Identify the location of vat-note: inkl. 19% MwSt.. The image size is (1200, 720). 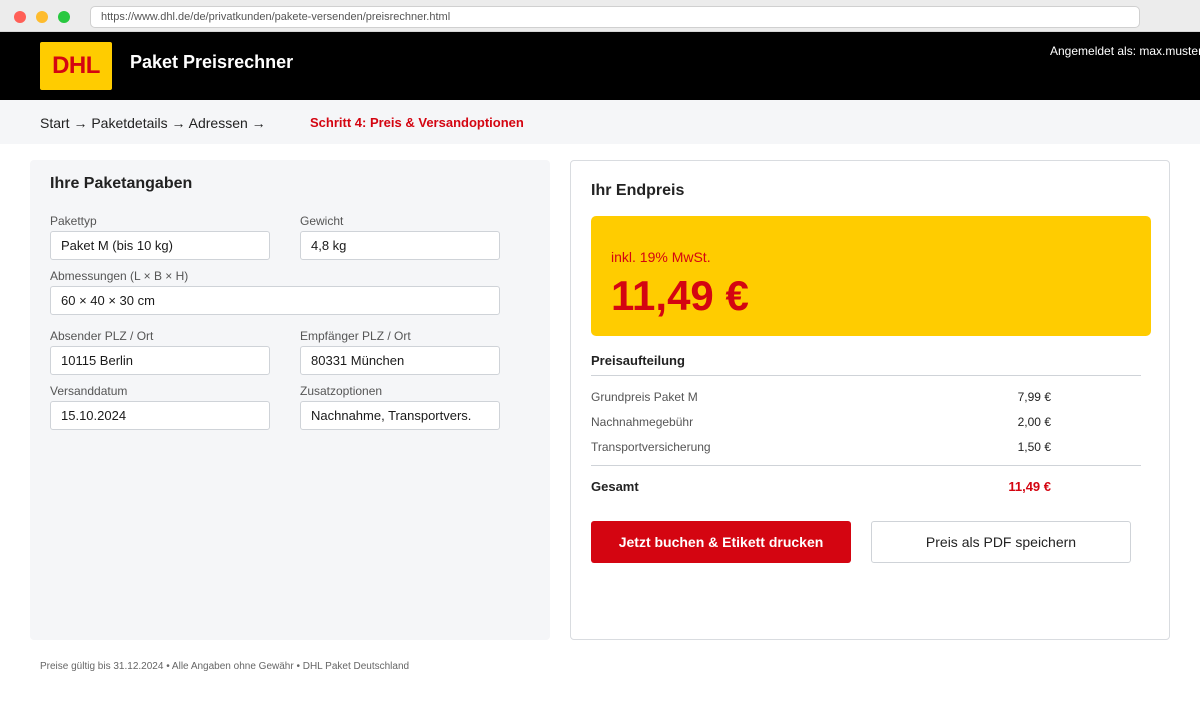
(661, 257).